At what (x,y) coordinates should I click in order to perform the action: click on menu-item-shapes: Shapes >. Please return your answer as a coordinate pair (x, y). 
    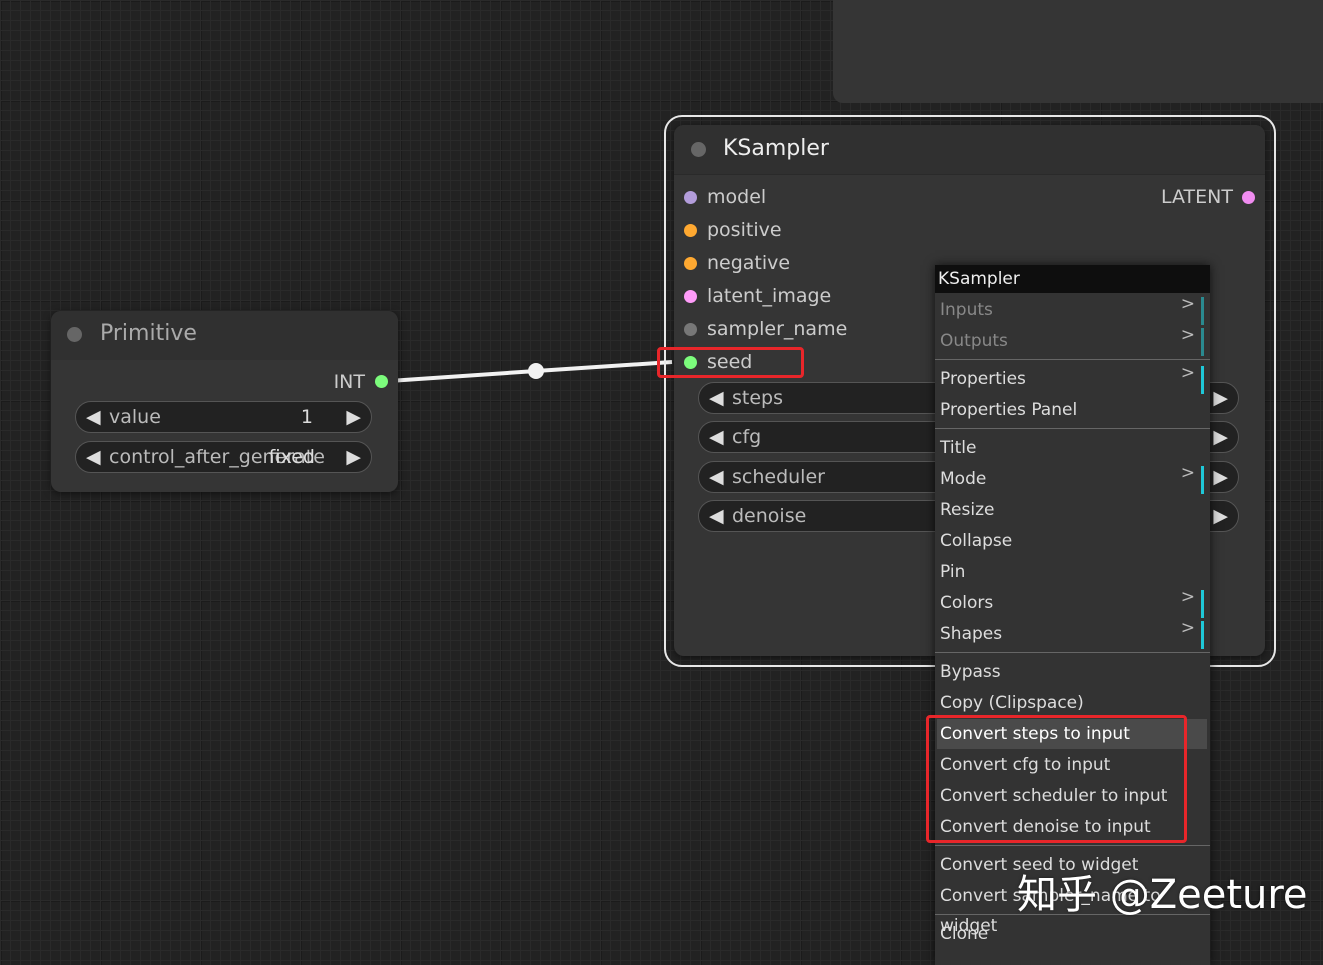
    Looking at the image, I should click on (1071, 633).